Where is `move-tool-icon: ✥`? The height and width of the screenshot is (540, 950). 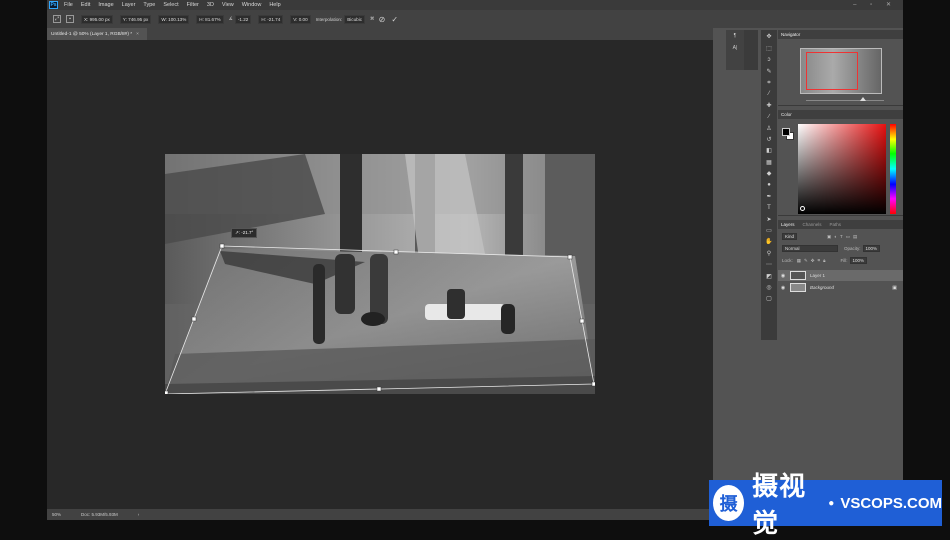
move-tool-icon: ✥ is located at coordinates (769, 37).